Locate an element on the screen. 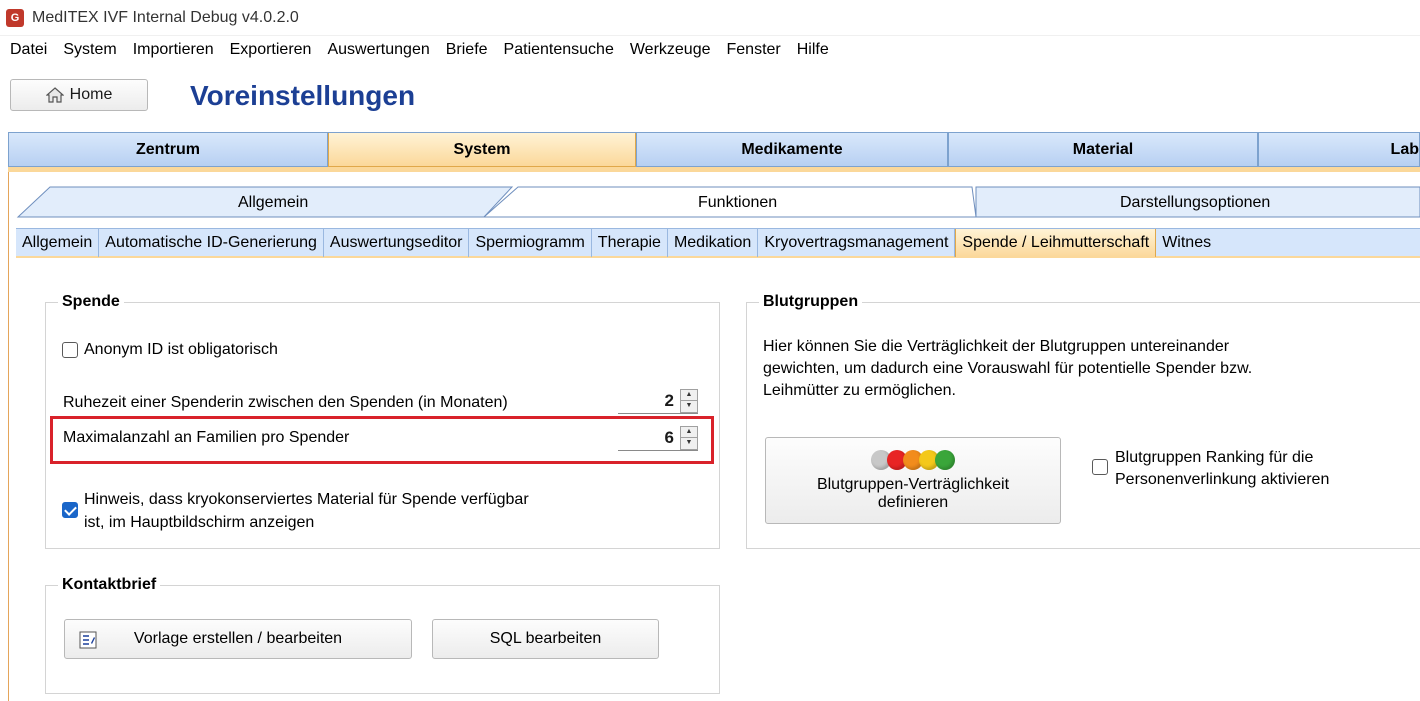 Image resolution: width=1420 pixels, height=701 pixels. tab-fn-kryovertragsmanagement: Kryovertragsmanagement is located at coordinates (857, 243).